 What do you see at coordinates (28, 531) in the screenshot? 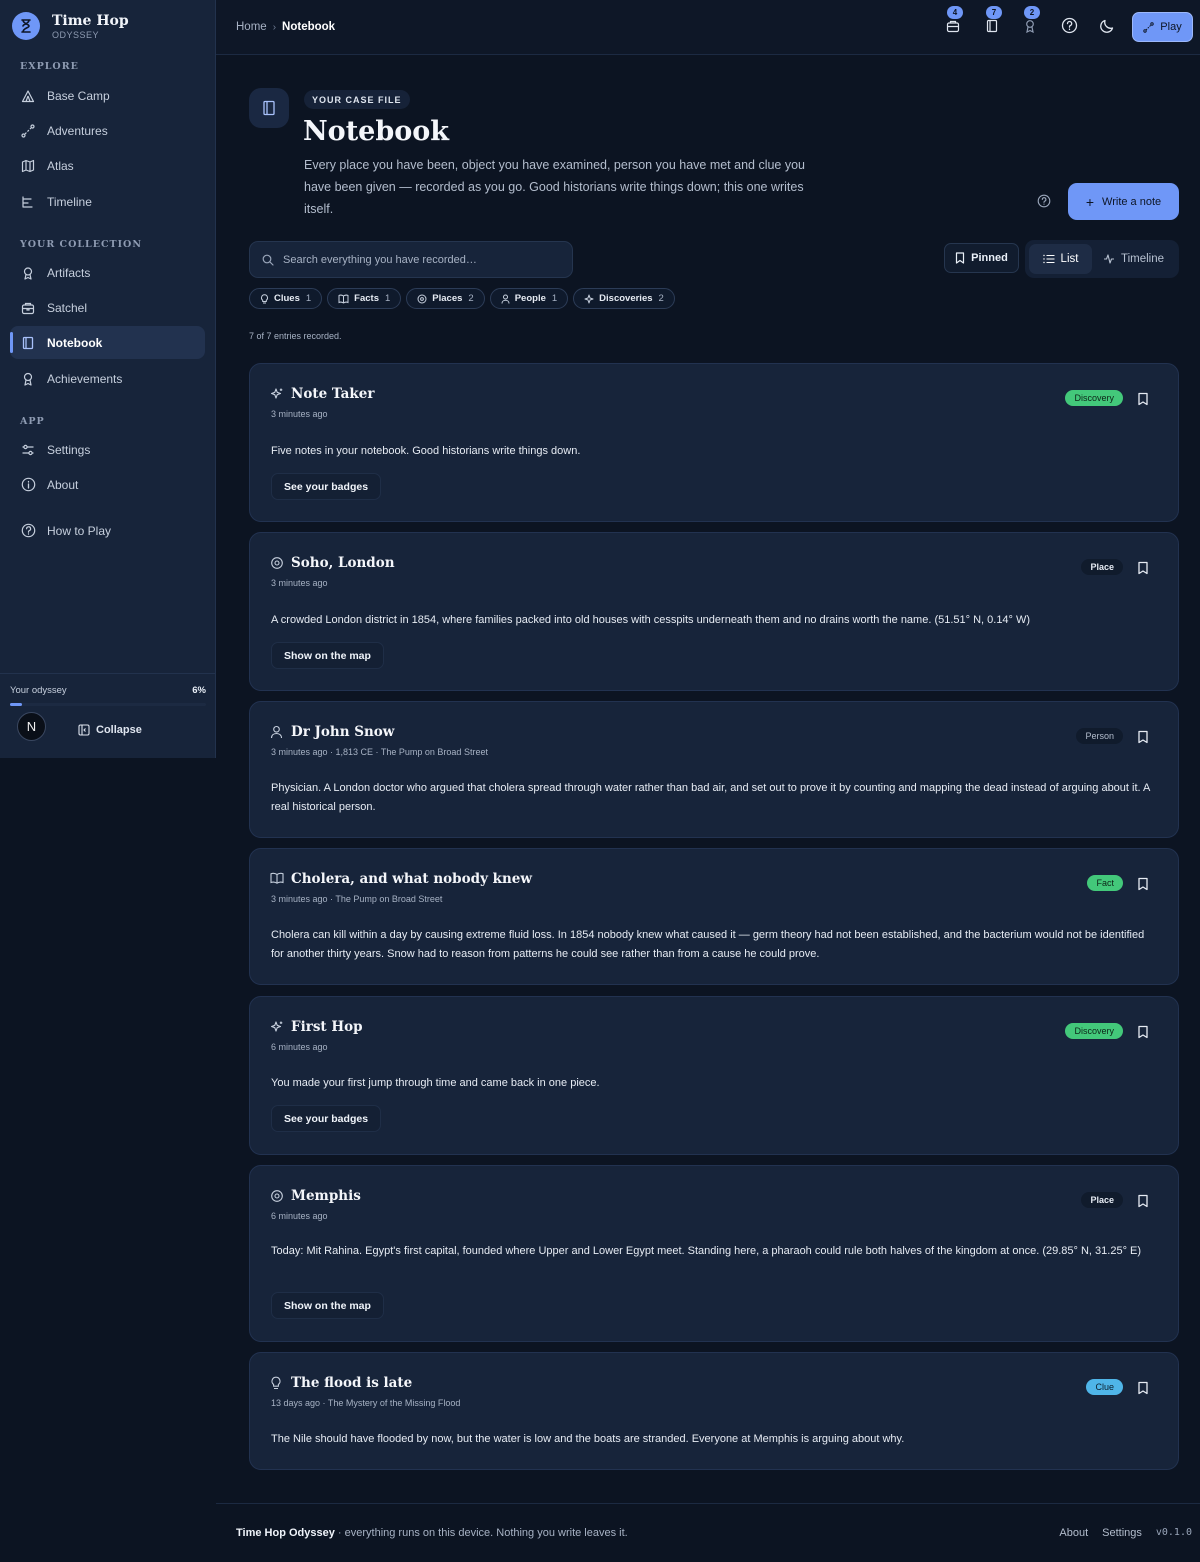
I see `help-icon` at bounding box center [28, 531].